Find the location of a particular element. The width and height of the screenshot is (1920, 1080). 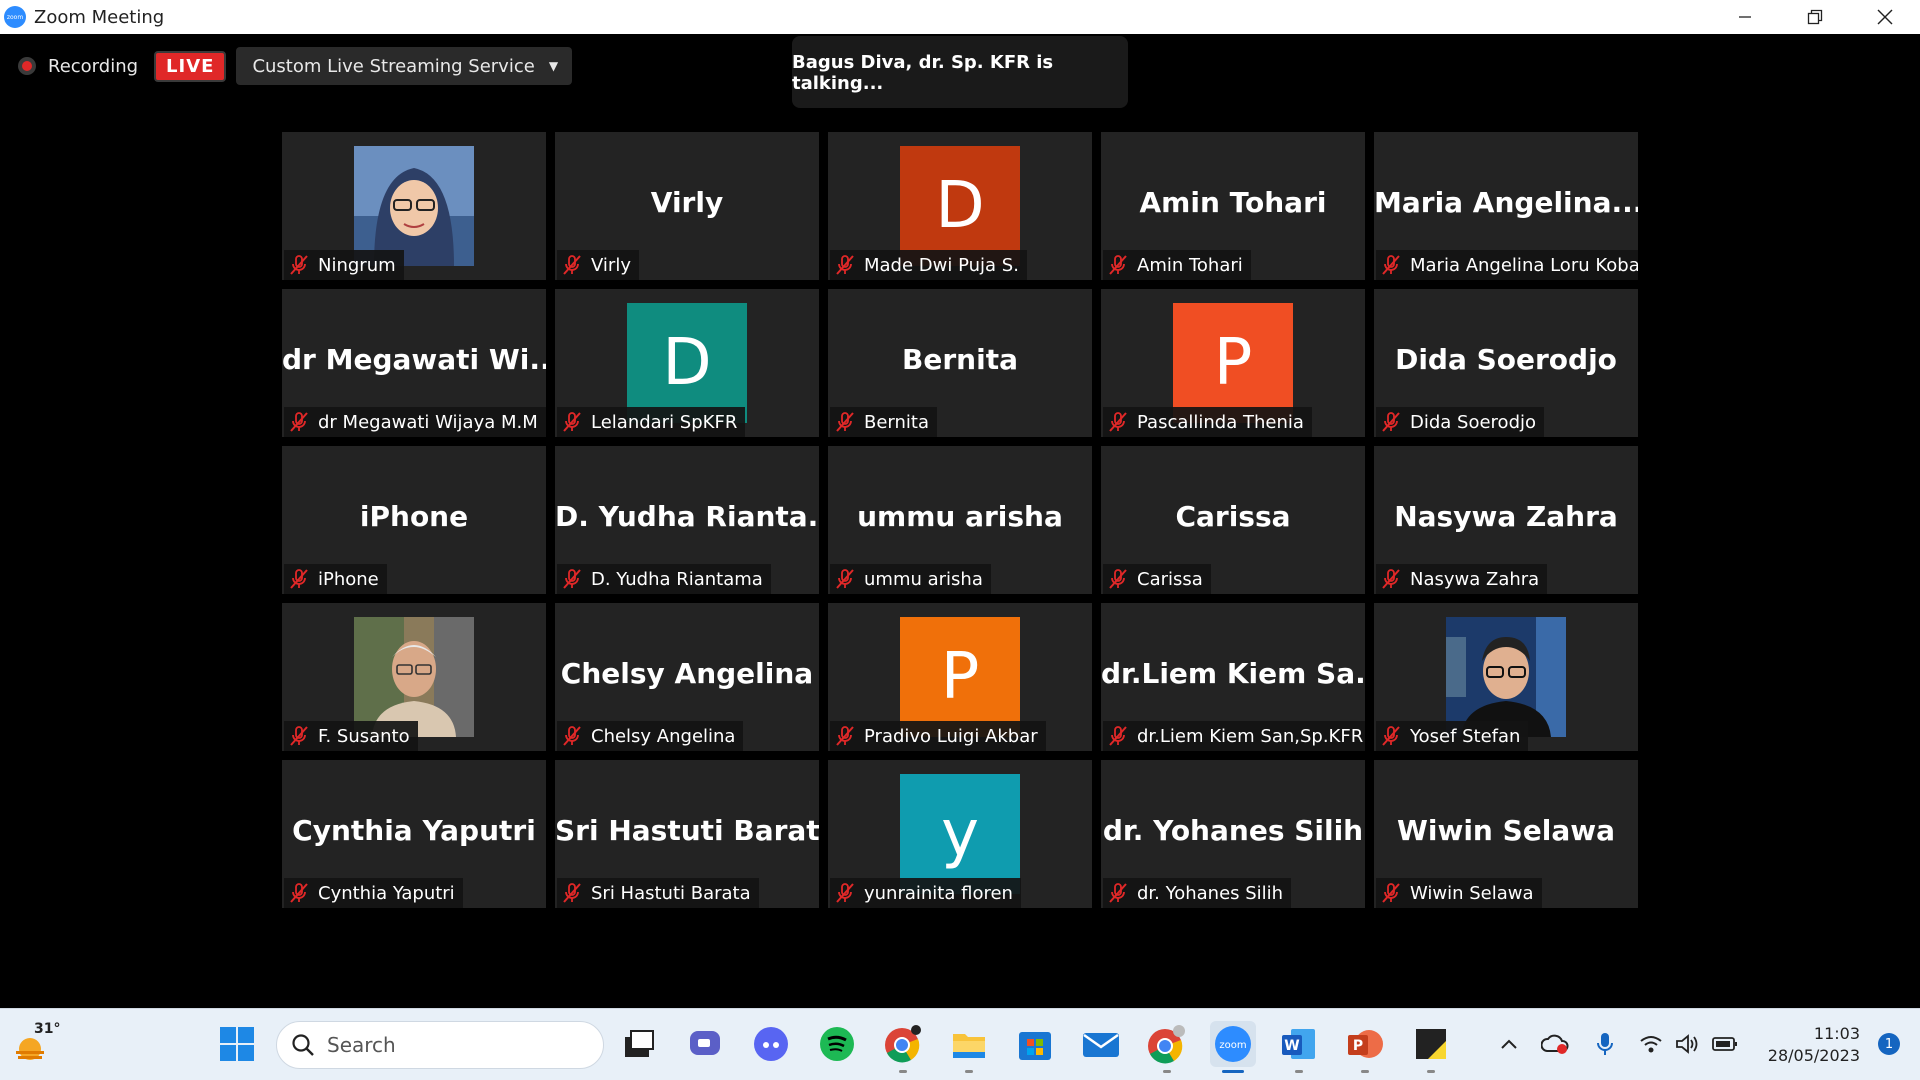

participant-name: D. Yudha Riantama is located at coordinates (677, 579).